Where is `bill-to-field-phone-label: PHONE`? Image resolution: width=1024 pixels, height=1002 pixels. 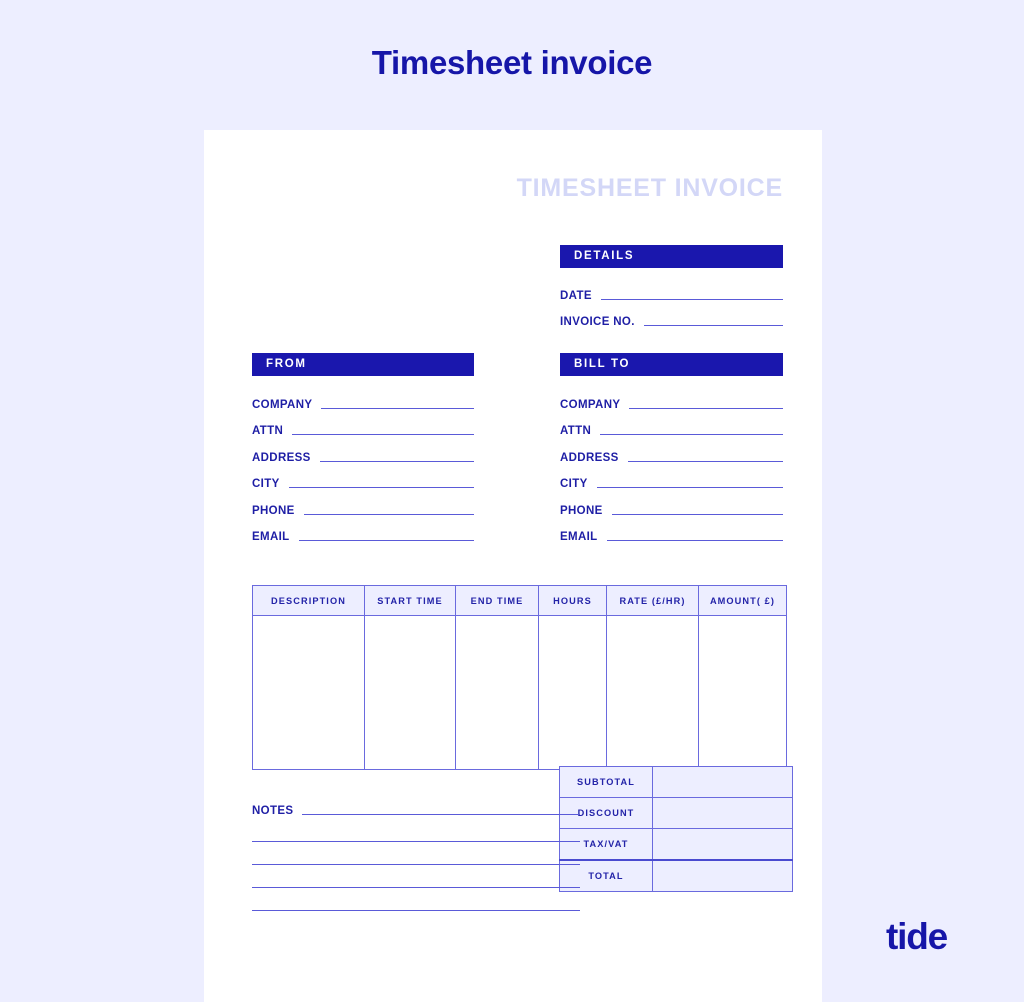 bill-to-field-phone-label: PHONE is located at coordinates (581, 510).